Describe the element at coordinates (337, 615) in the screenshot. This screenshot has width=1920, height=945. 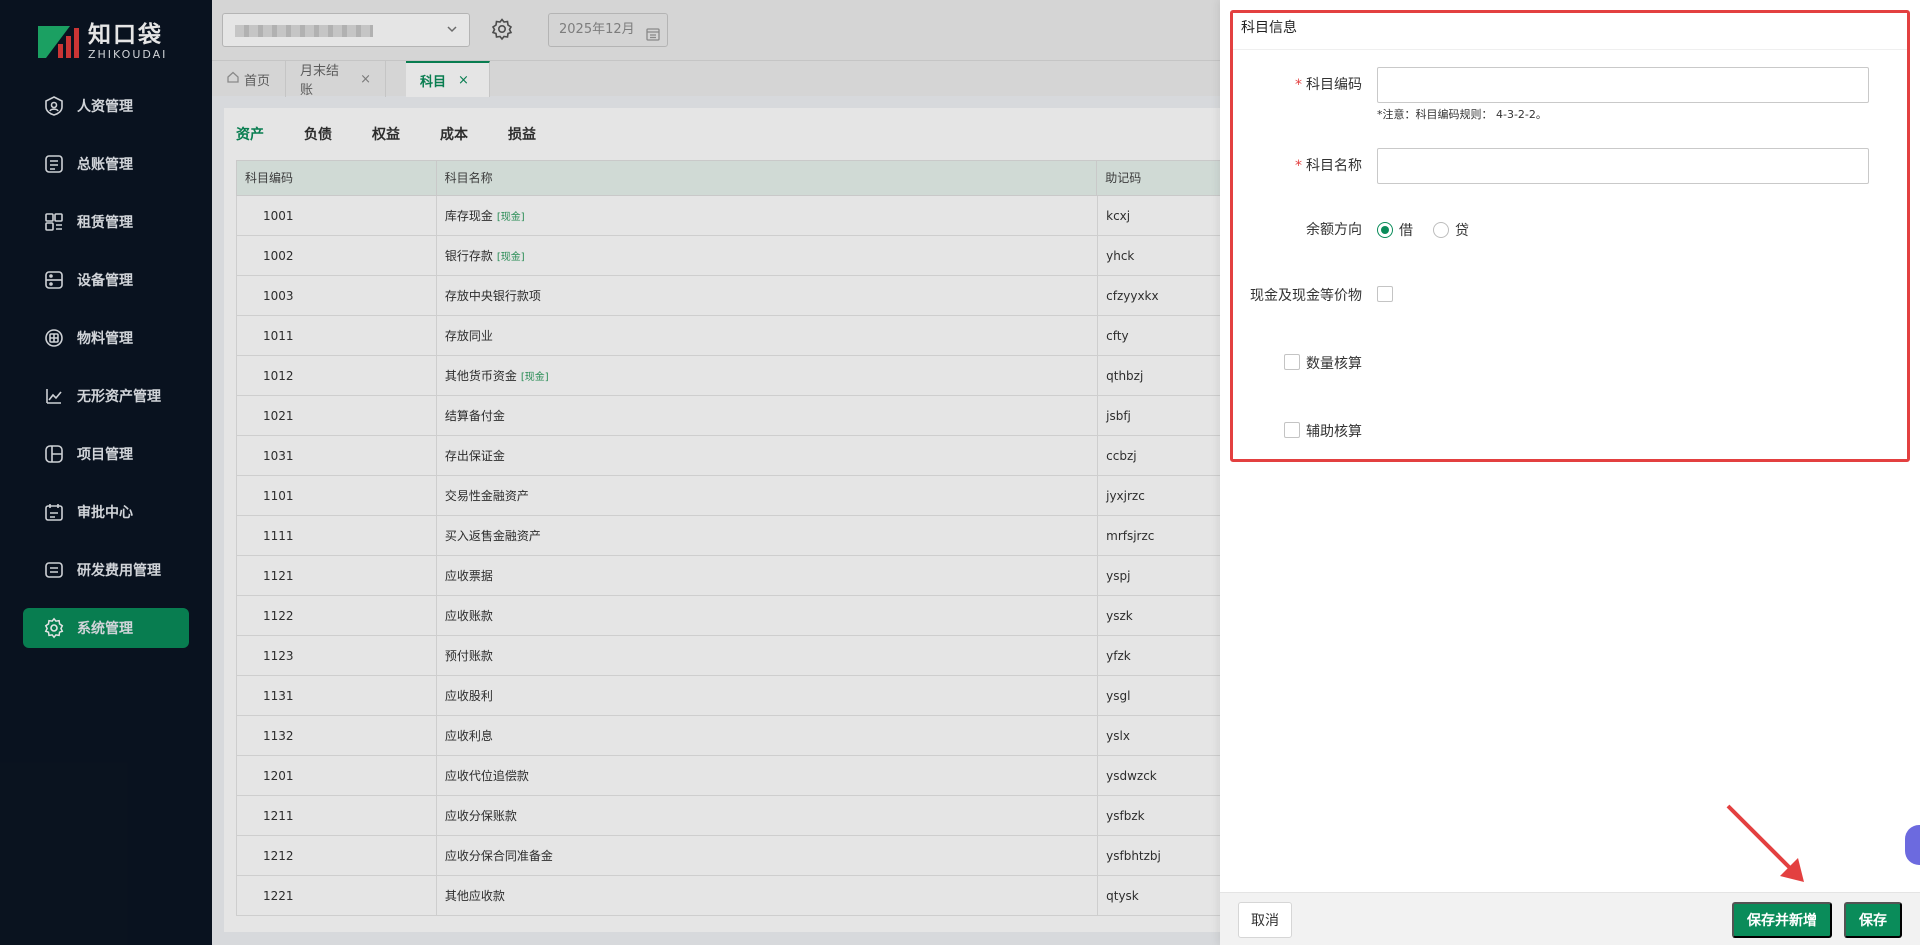
I see `cell-code: 1122` at that location.